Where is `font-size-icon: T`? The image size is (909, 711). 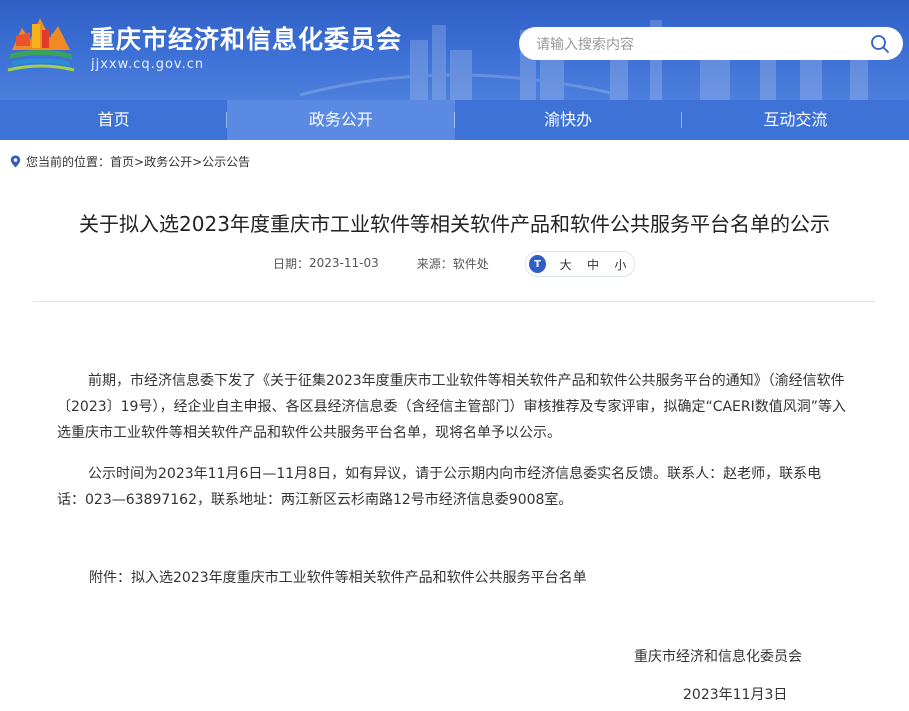
font-size-icon: T is located at coordinates (537, 264).